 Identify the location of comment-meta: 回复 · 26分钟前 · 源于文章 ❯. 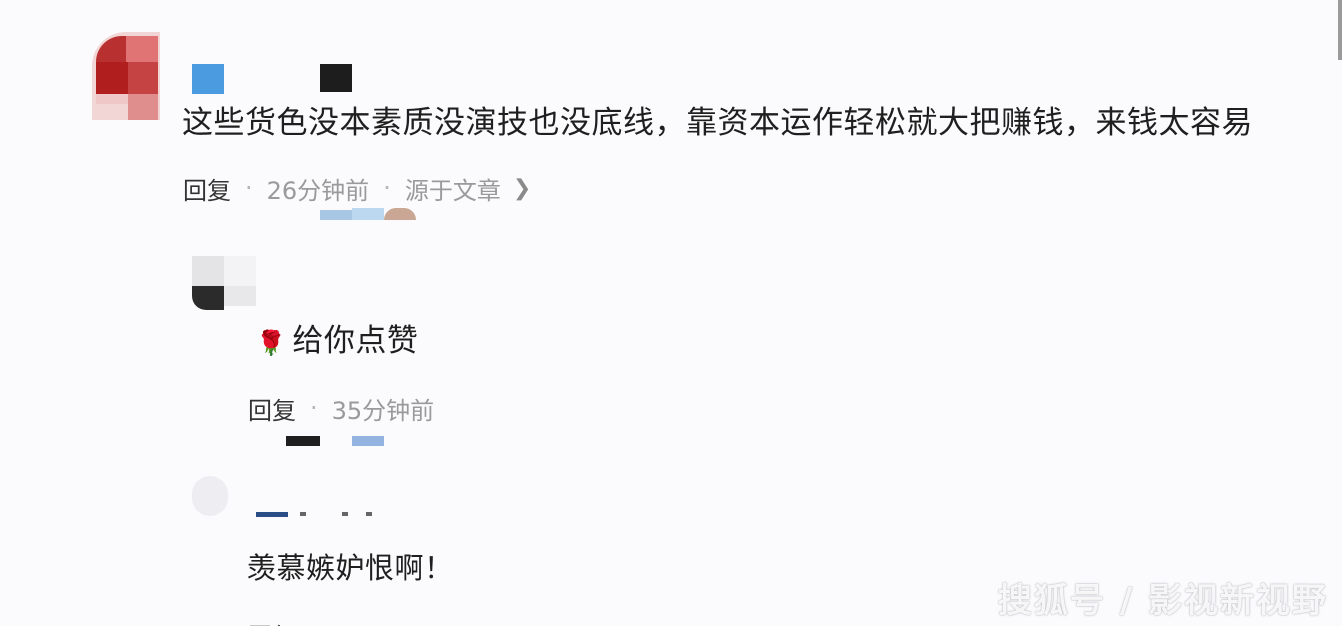
(357, 188).